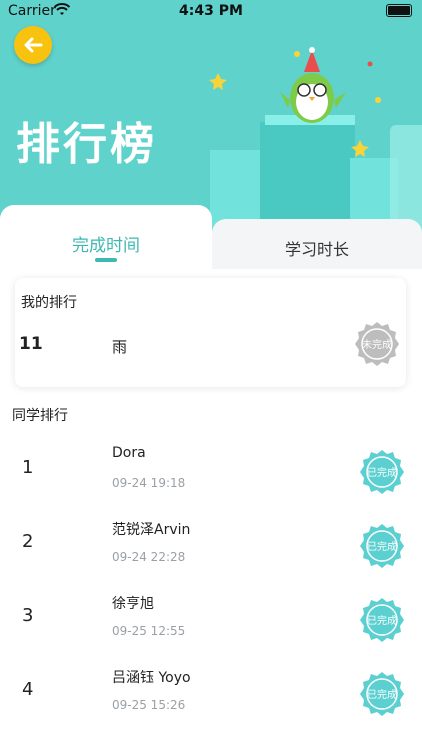  Describe the element at coordinates (313, 85) in the screenshot. I see `owl-mascot-icon` at that location.